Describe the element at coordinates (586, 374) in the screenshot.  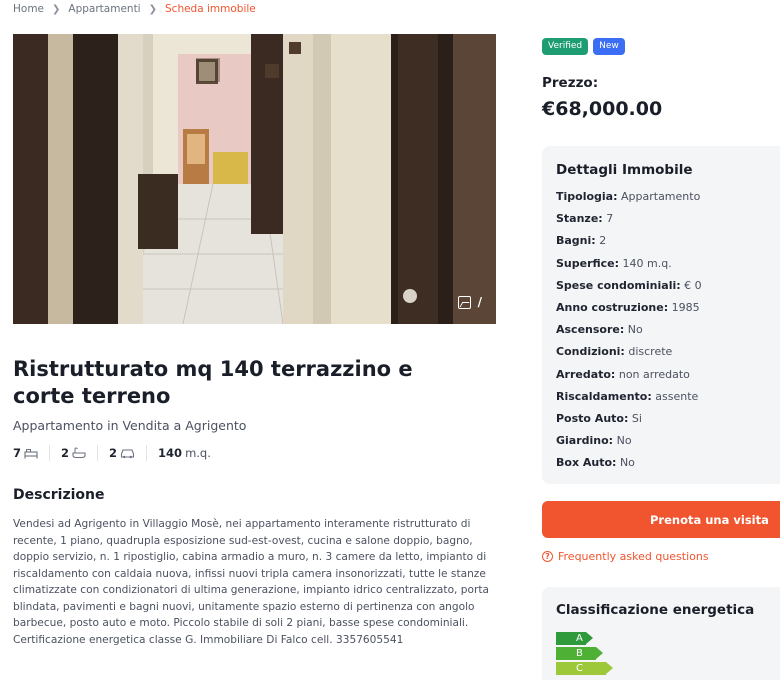
I see `detail-label: Arredato:` at that location.